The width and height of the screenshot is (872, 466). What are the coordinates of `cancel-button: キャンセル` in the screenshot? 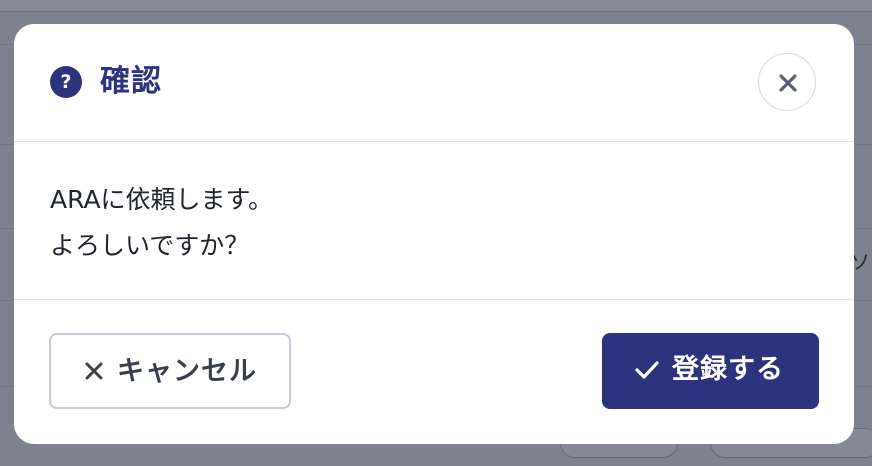 It's located at (170, 371).